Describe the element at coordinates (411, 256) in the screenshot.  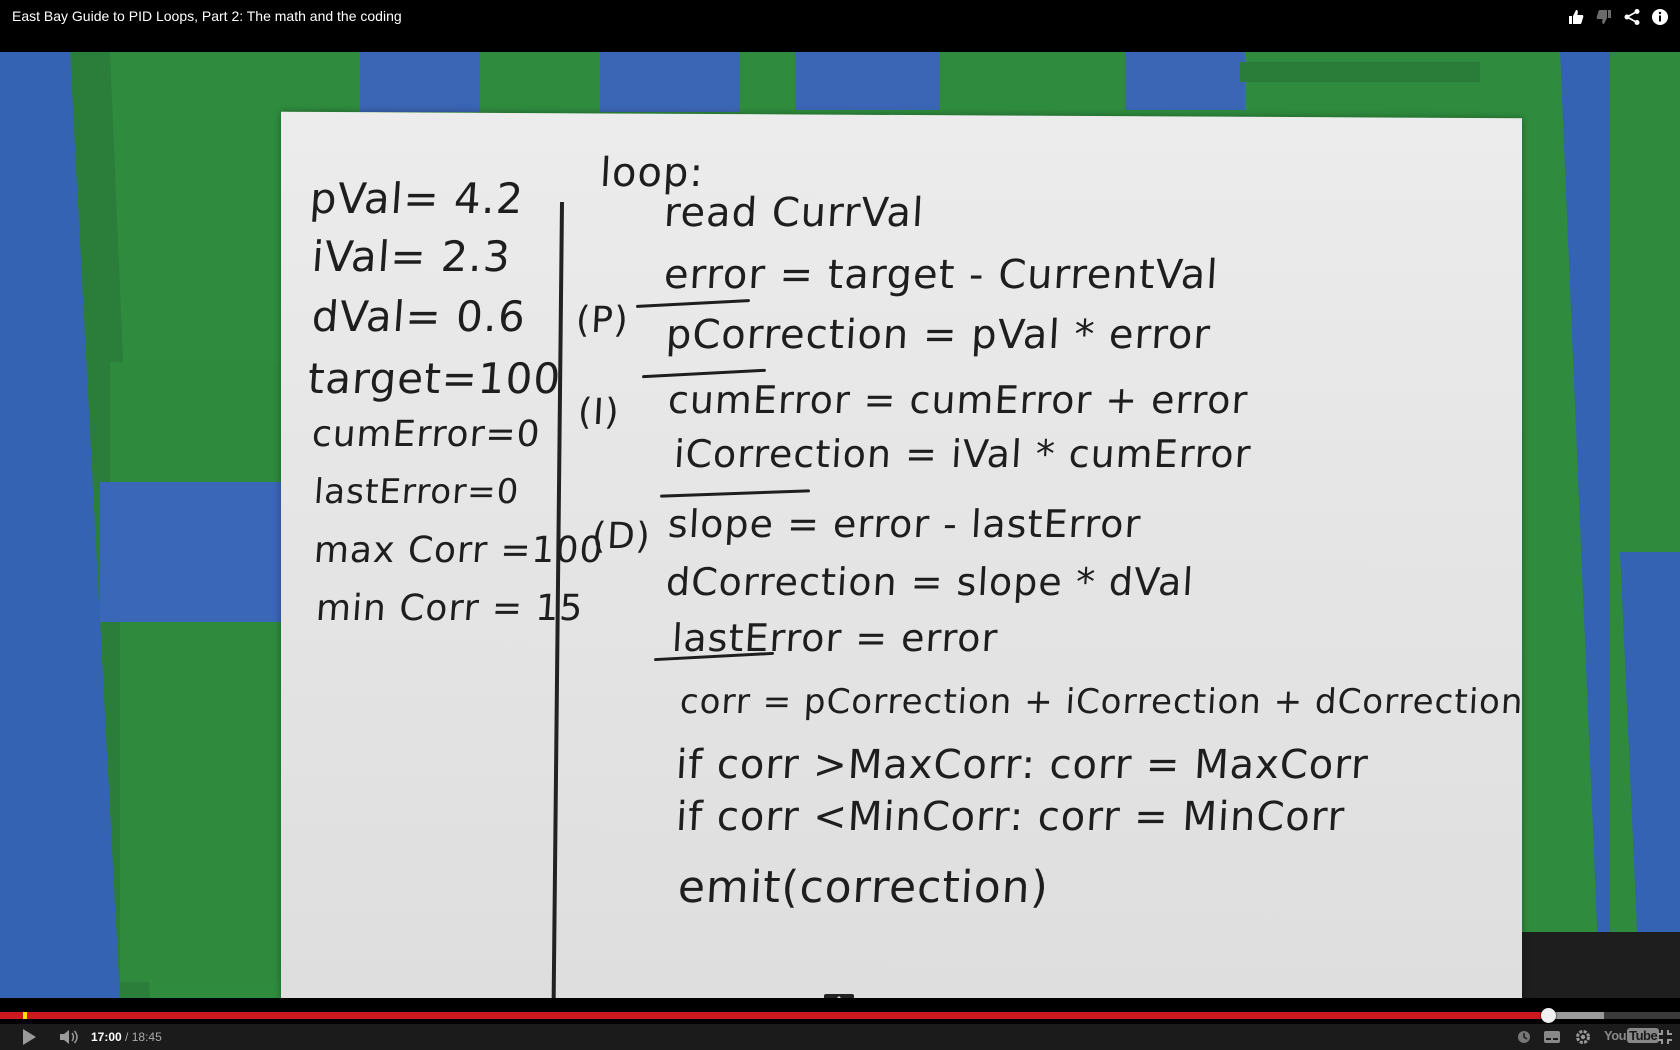
I see `var-ival: iVal= 2.3` at that location.